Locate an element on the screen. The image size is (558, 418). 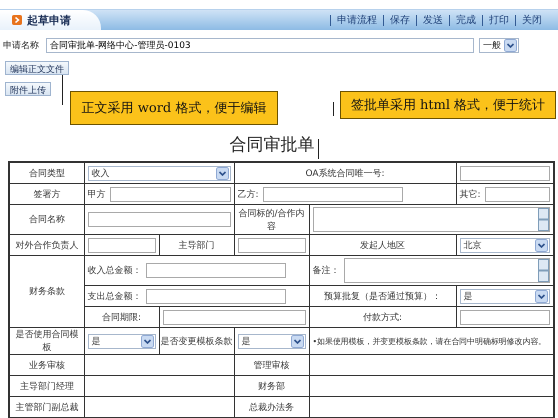
toolbar-link: 申请流程 is located at coordinates (356, 20).